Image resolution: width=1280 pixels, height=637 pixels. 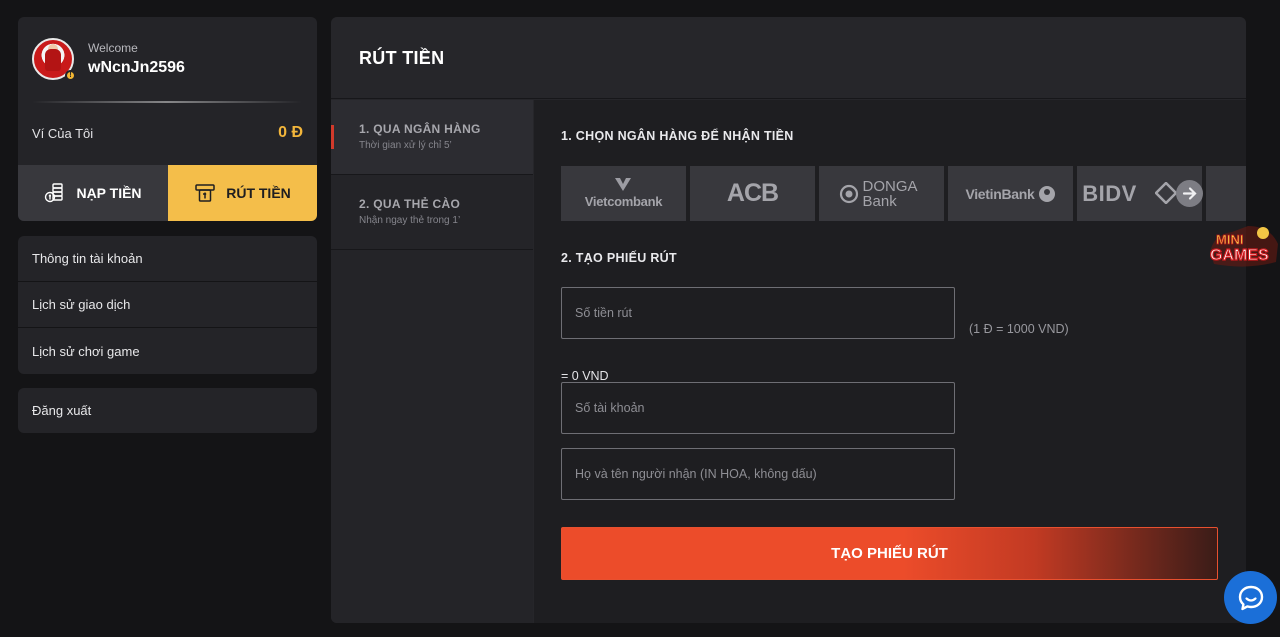 I want to click on bank-option-vietcombank: Vietcombank, so click(x=623, y=193).